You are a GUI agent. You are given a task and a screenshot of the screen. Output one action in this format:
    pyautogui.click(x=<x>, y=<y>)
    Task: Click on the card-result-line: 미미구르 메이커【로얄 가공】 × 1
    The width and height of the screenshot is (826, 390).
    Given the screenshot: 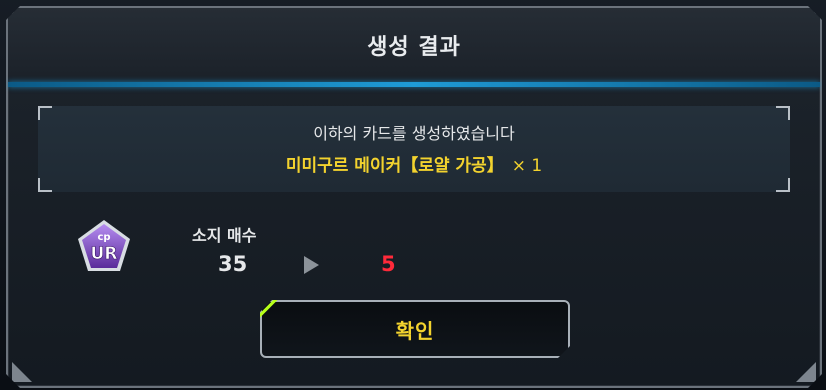 What is the action you would take?
    pyautogui.click(x=414, y=163)
    